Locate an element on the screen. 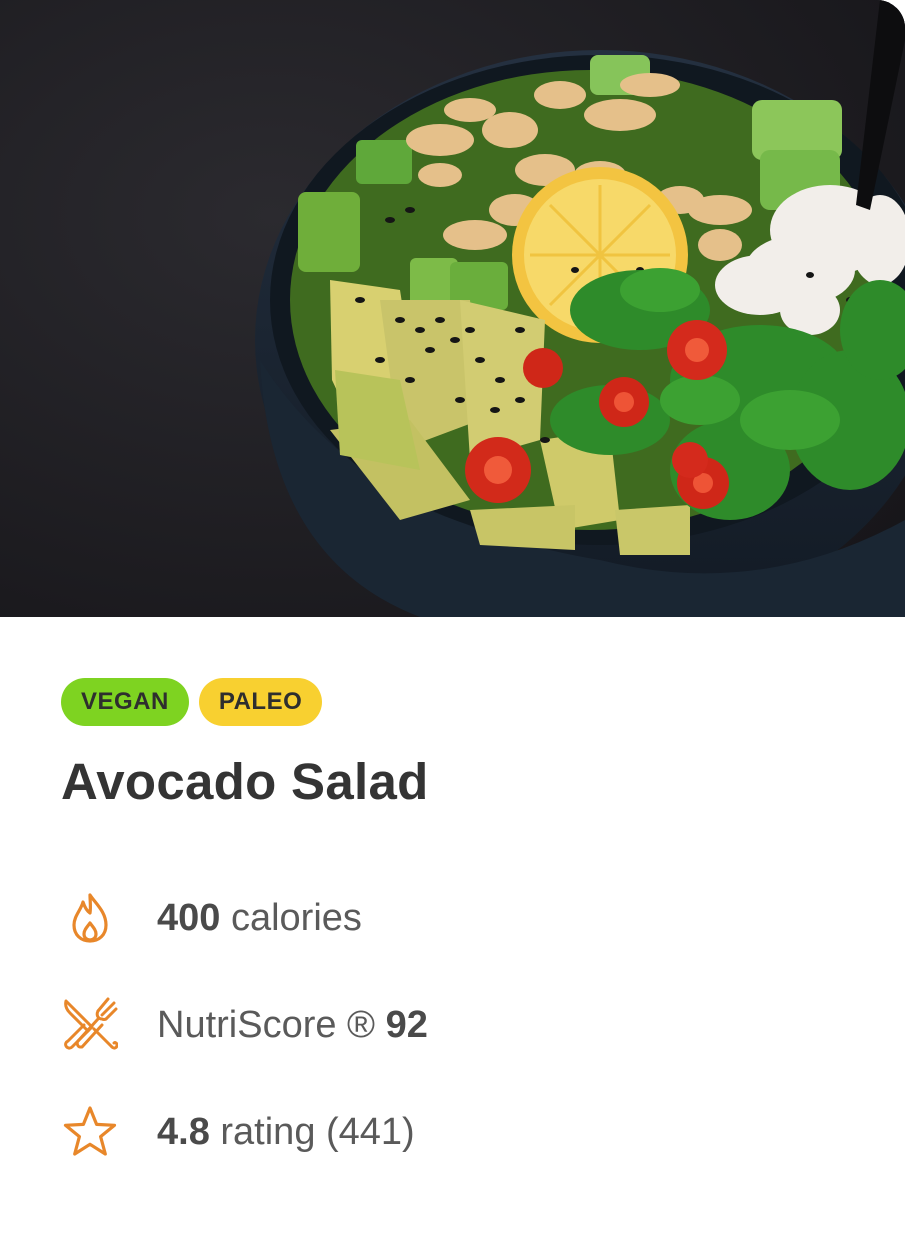 Image resolution: width=905 pixels, height=1233 pixels. calories-unit: calories is located at coordinates (296, 917).